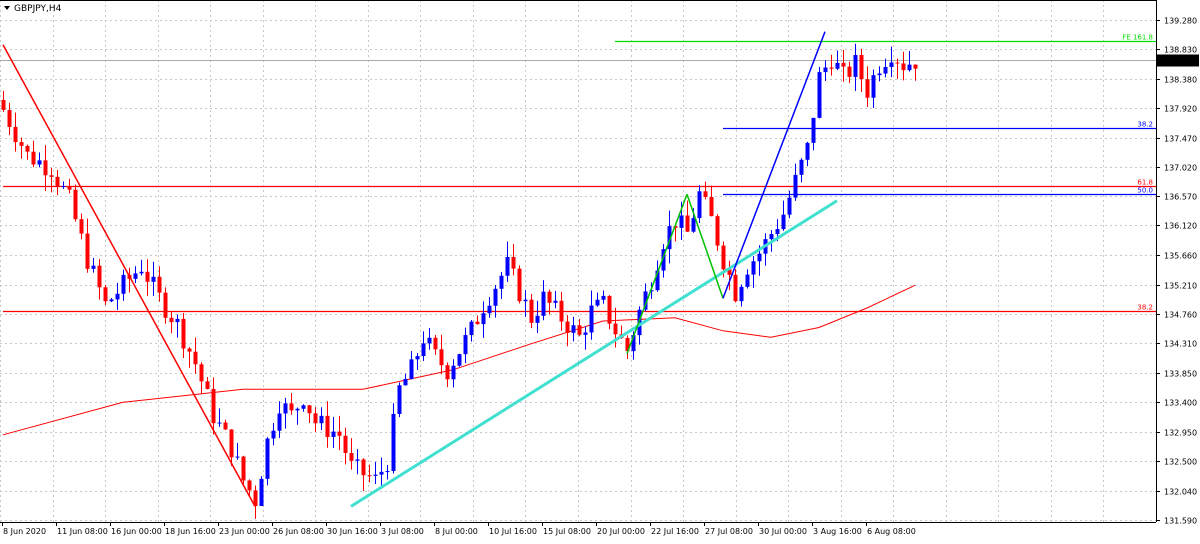  I want to click on fibo-level-label: 61.8, so click(1145, 183).